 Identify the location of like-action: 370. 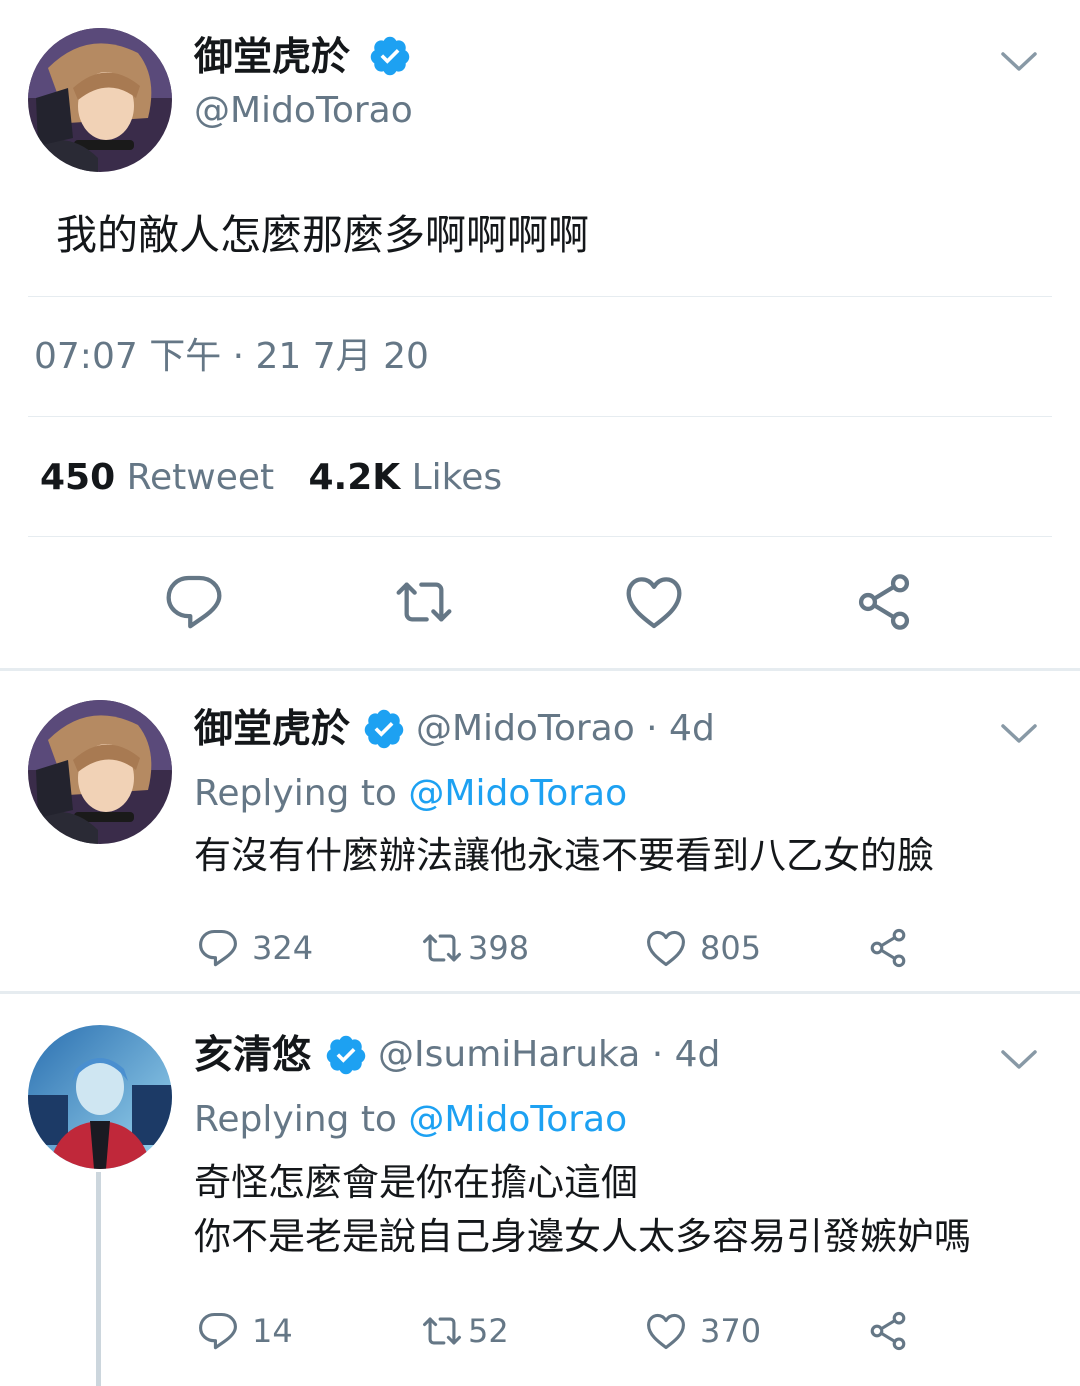
(702, 1331).